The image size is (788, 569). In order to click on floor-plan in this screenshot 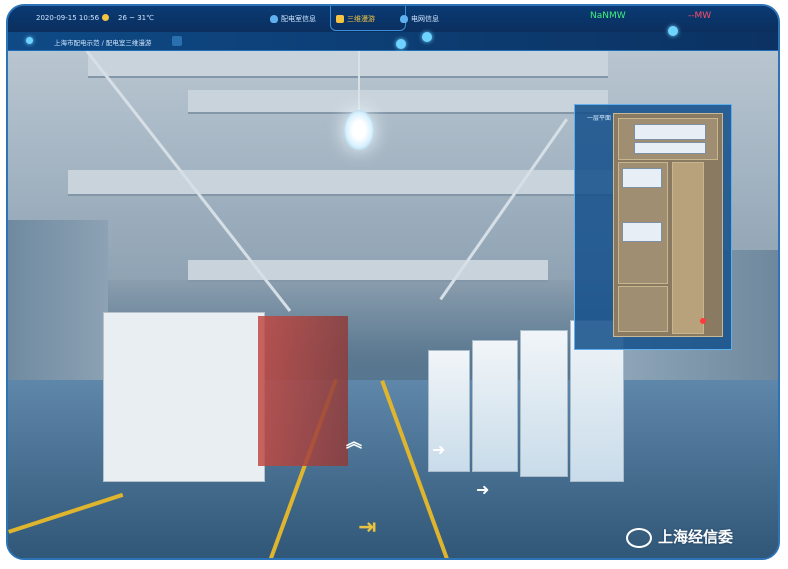, I will do `click(668, 225)`.